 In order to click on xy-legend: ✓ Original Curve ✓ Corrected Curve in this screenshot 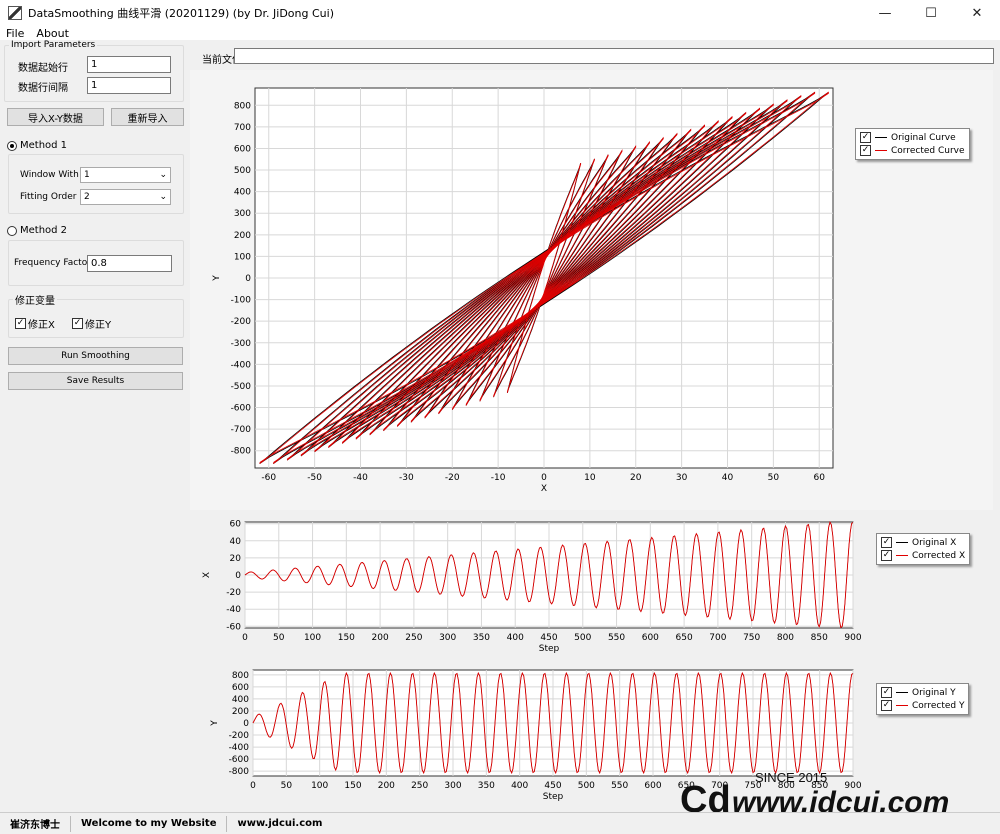, I will do `click(912, 144)`.